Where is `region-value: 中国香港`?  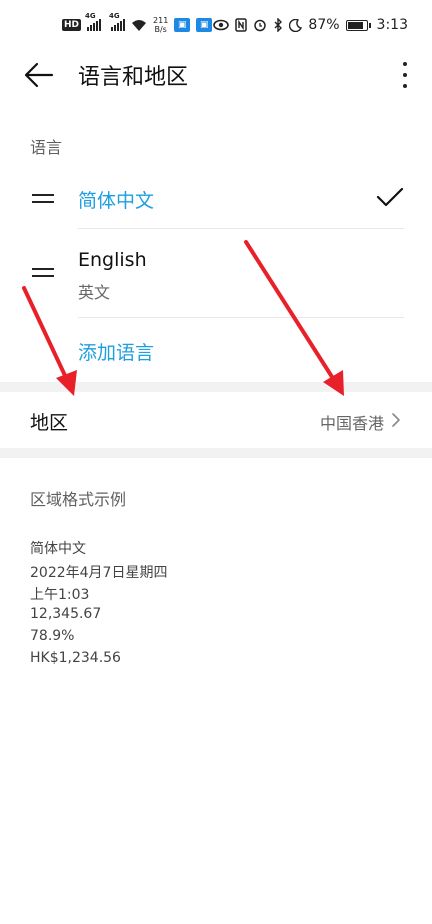 region-value: 中国香港 is located at coordinates (351, 423).